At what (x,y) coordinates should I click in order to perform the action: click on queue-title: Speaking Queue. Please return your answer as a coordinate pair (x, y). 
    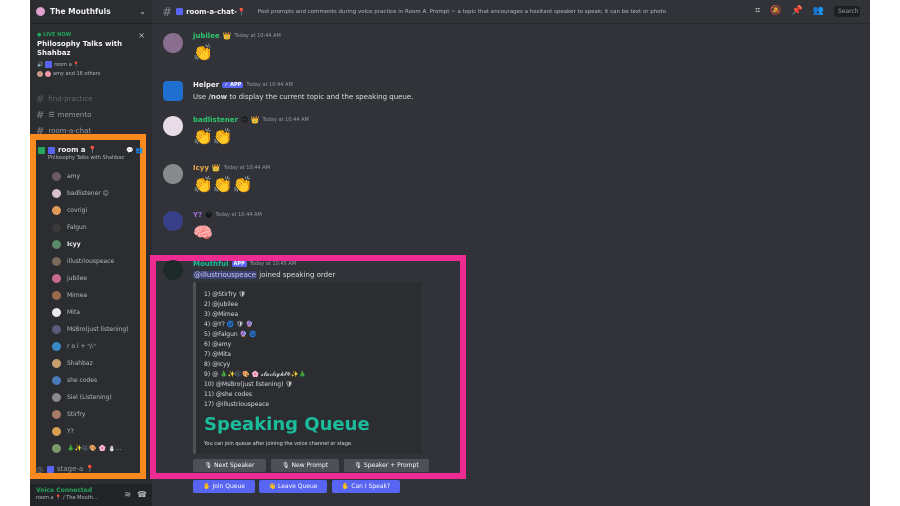
    Looking at the image, I should click on (287, 424).